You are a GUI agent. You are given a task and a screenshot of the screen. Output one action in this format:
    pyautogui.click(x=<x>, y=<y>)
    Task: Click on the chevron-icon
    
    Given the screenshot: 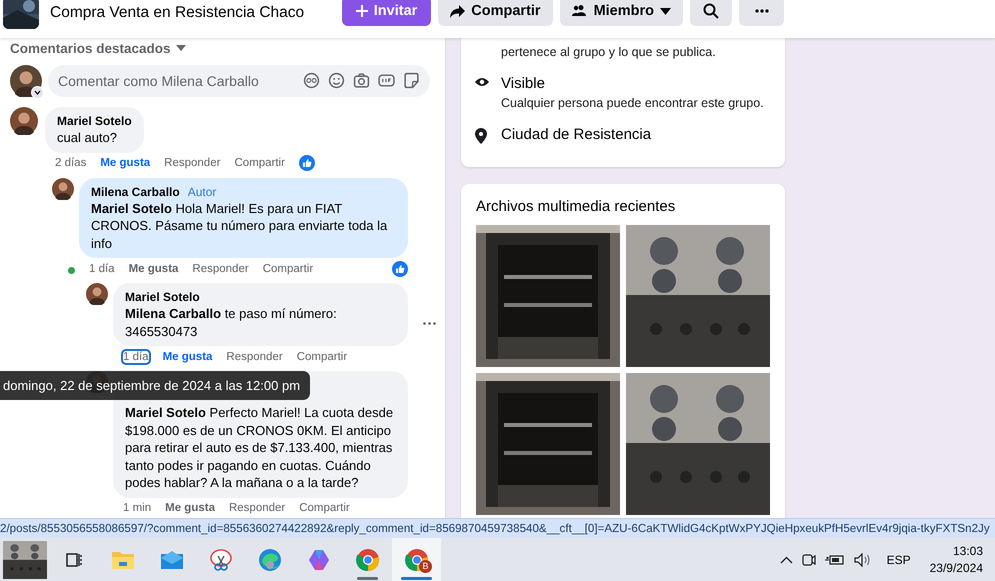 What is the action you would take?
    pyautogui.click(x=37, y=92)
    